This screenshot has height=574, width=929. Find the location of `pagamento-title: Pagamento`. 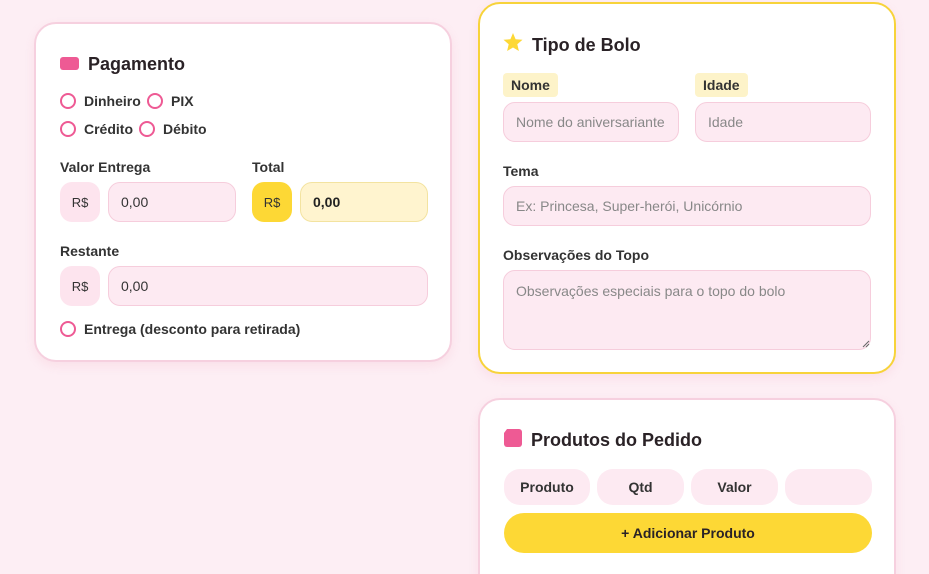

pagamento-title: Pagamento is located at coordinates (122, 64).